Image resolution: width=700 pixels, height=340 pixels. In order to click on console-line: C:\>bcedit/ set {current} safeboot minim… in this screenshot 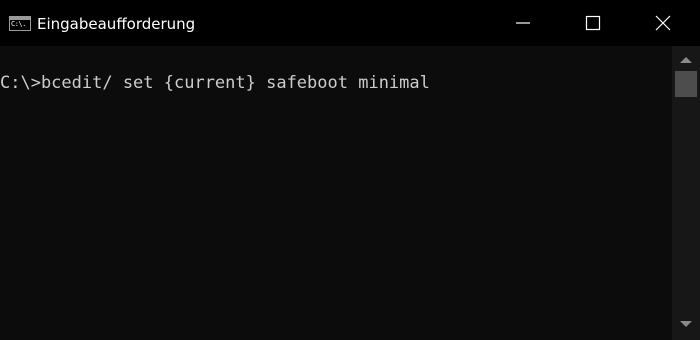, I will do `click(215, 83)`.